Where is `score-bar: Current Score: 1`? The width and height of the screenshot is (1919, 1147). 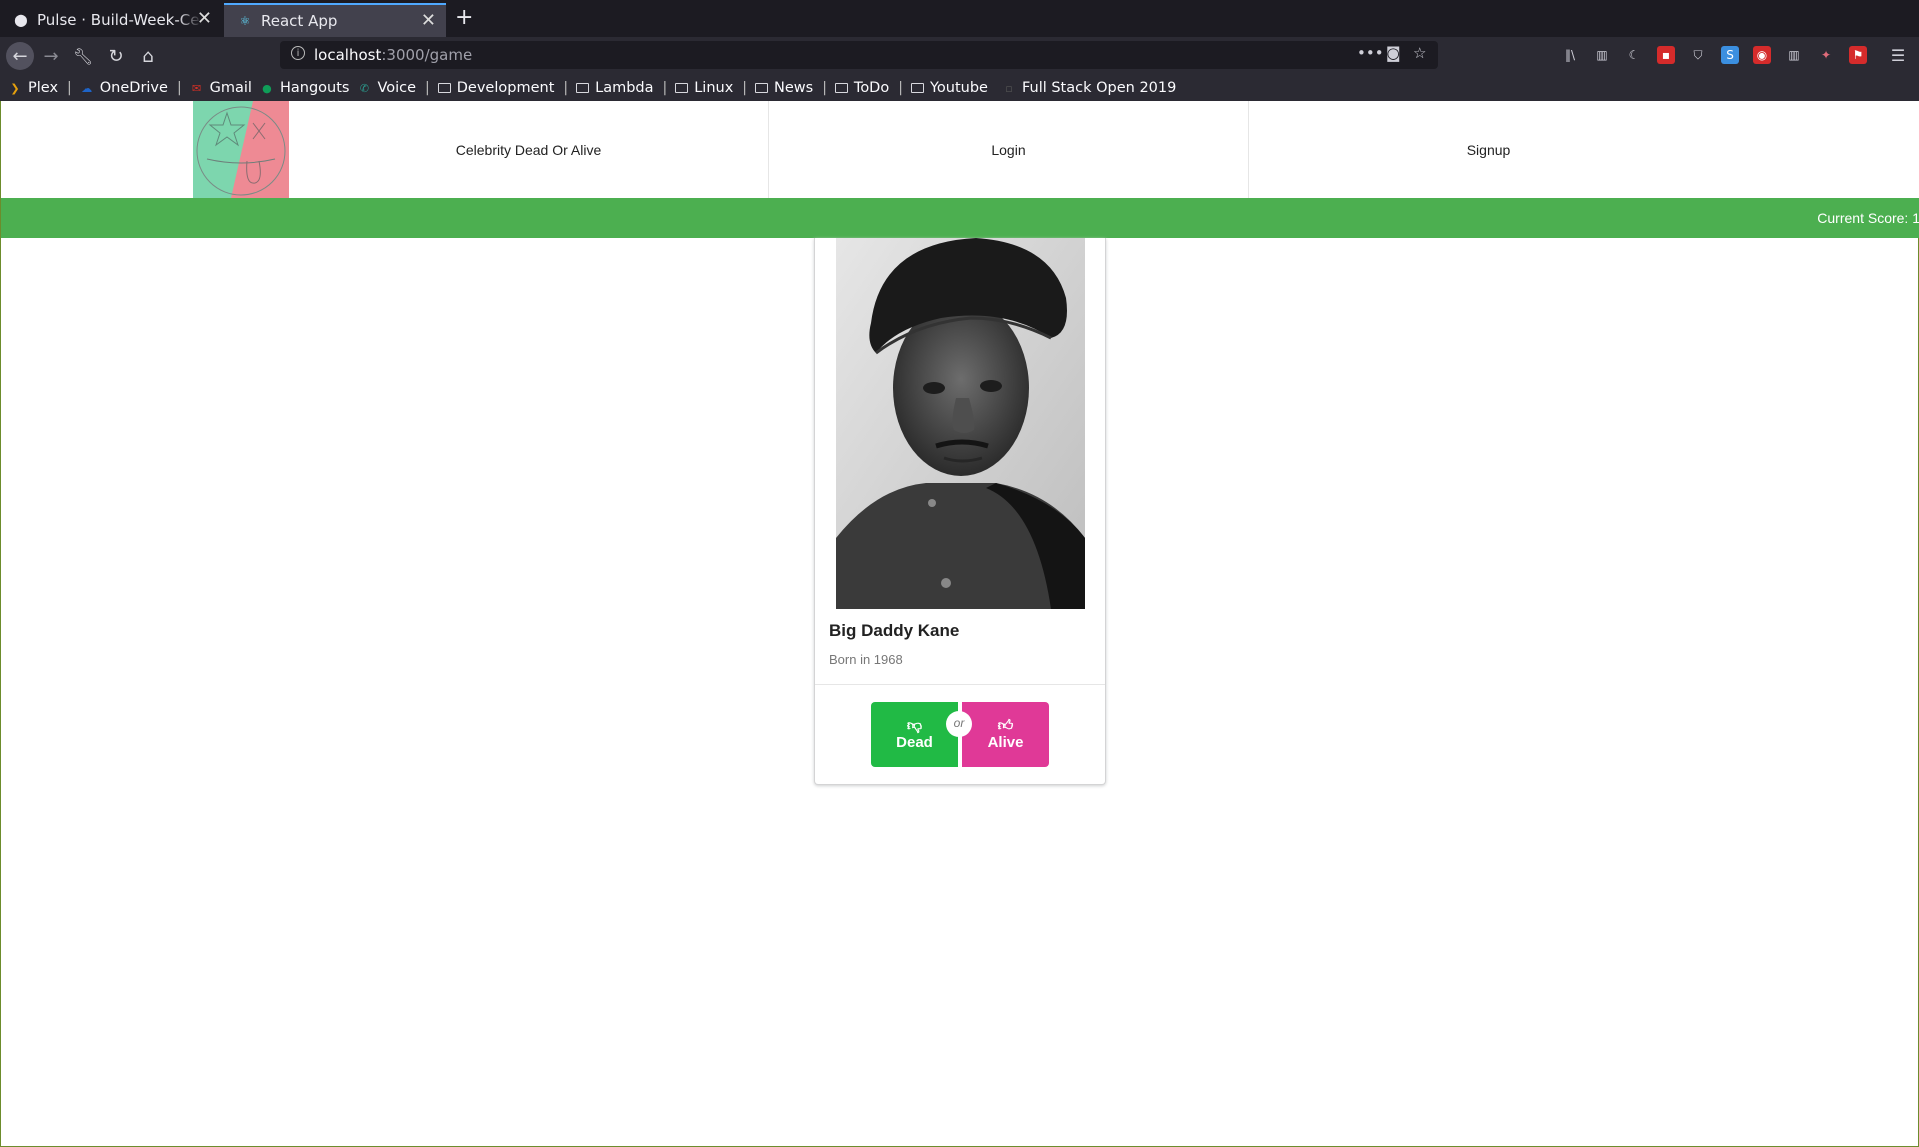 score-bar: Current Score: 1 is located at coordinates (960, 218).